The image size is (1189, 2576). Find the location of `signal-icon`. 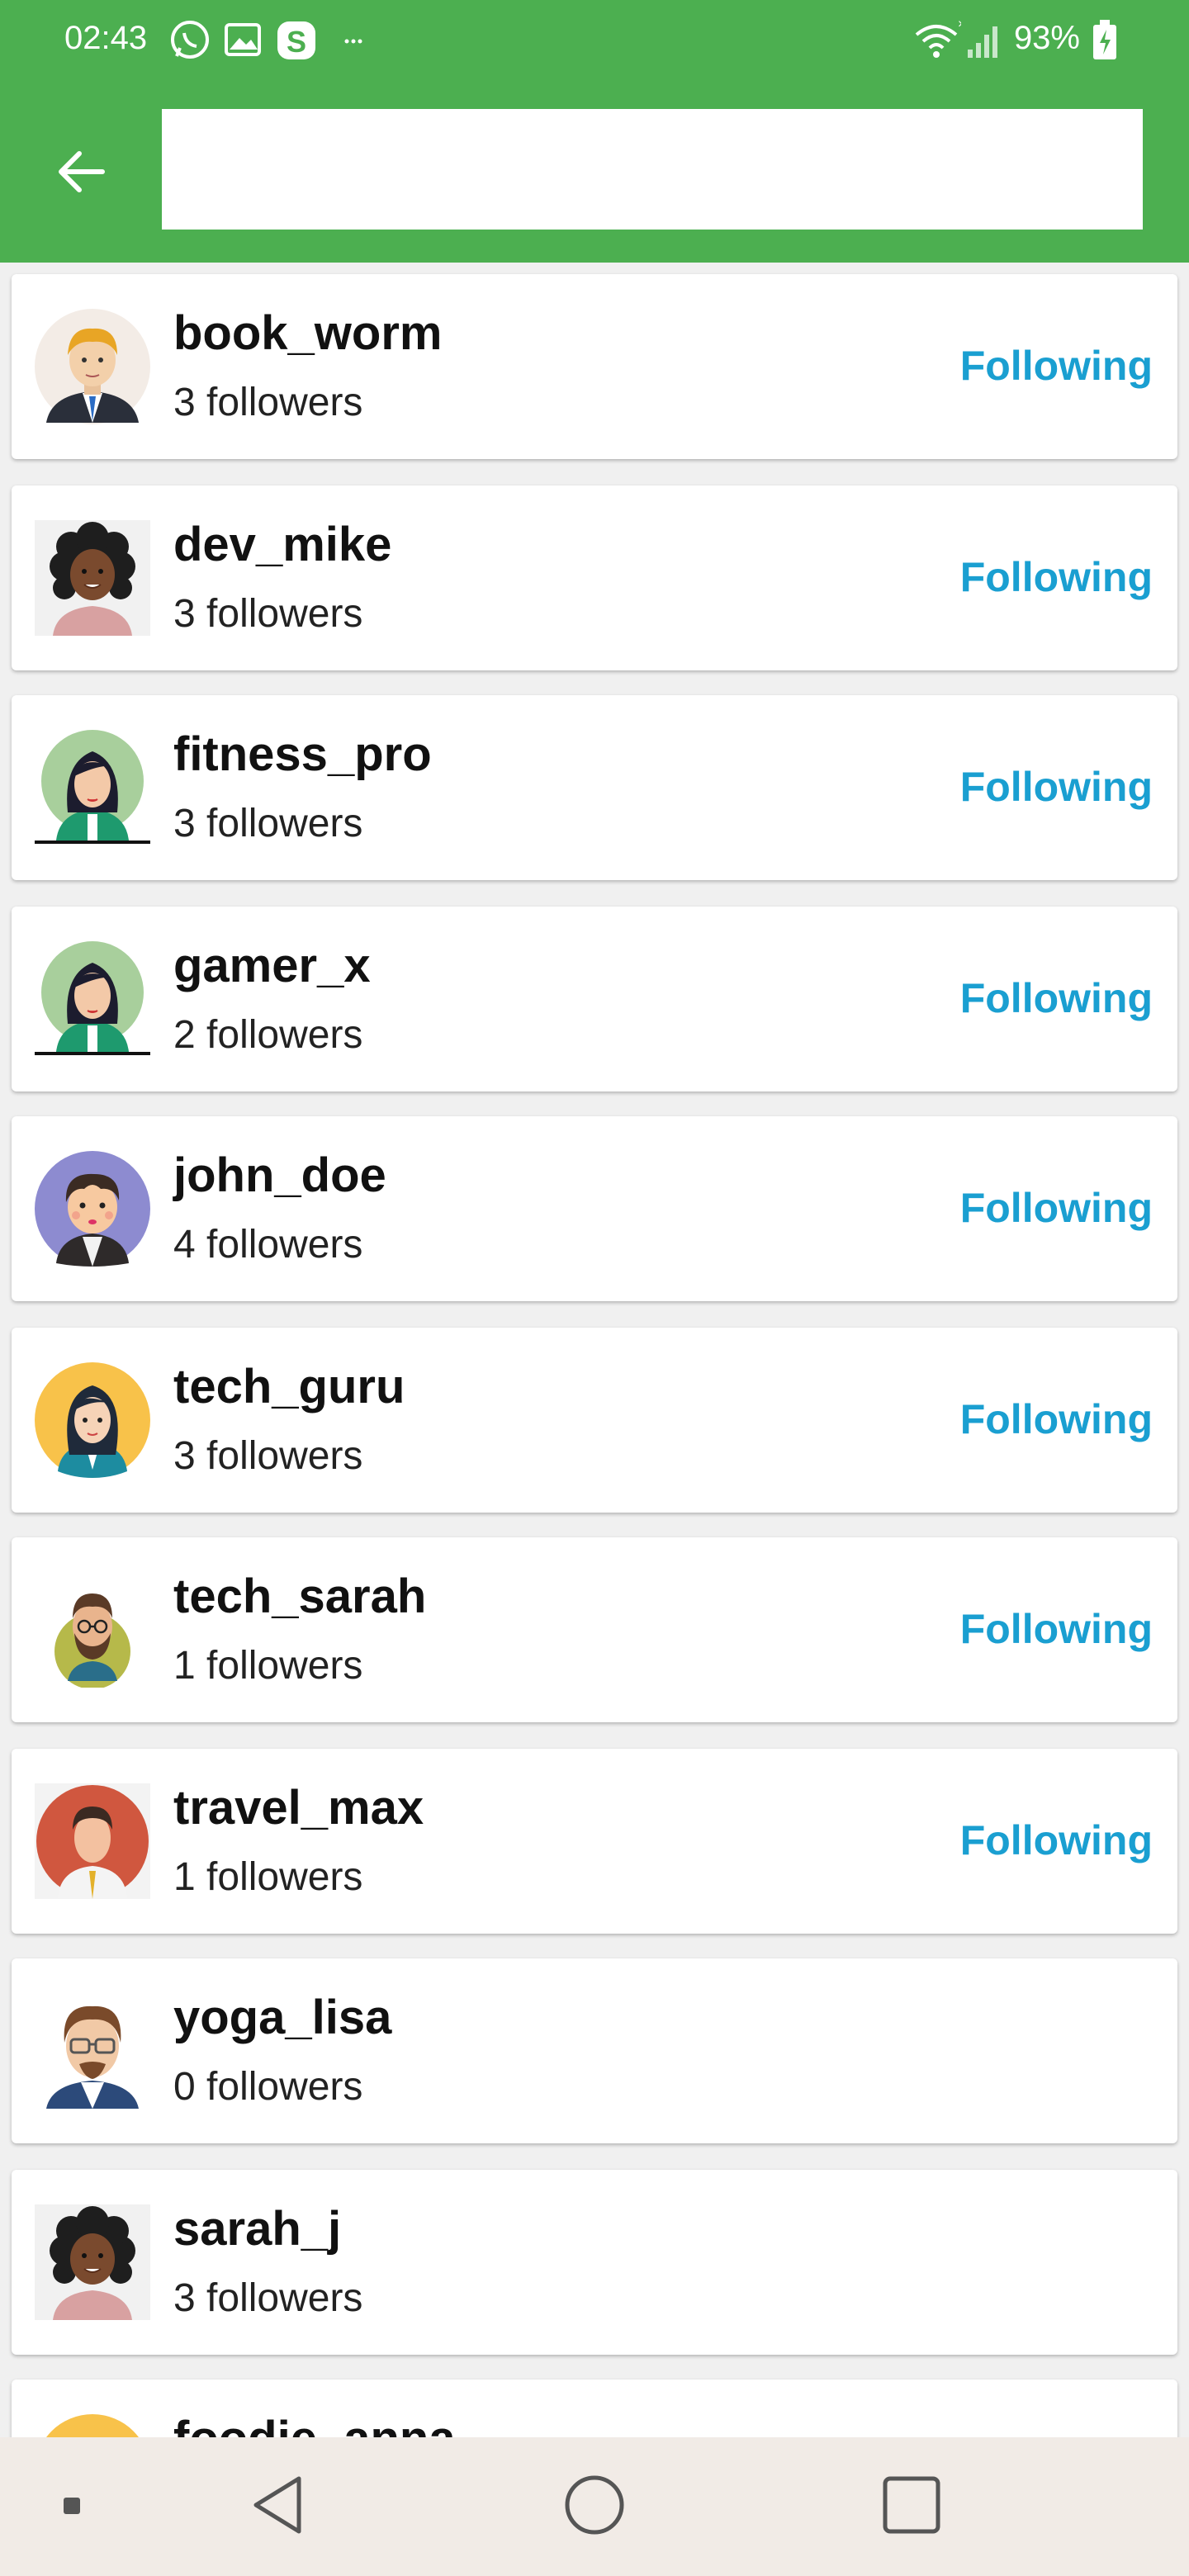

signal-icon is located at coordinates (982, 42).